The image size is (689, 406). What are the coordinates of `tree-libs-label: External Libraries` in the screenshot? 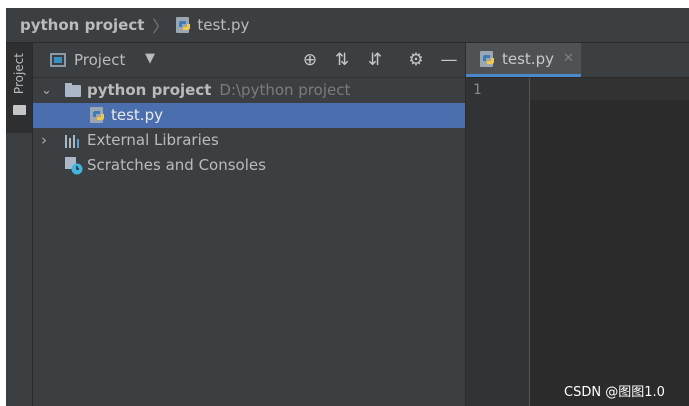 It's located at (153, 140).